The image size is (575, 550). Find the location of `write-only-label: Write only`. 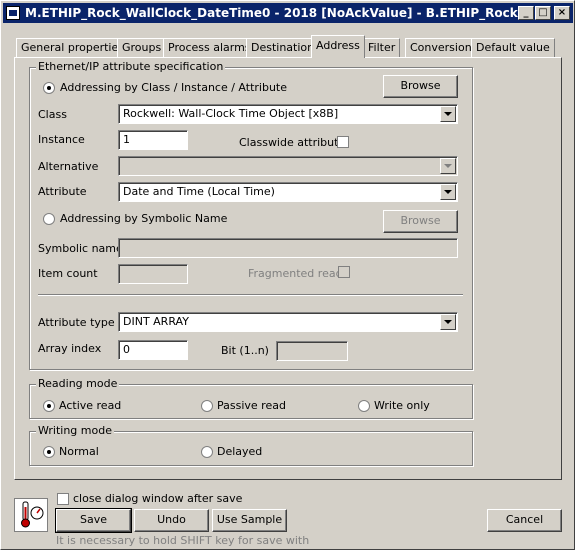

write-only-label: Write only is located at coordinates (402, 405).